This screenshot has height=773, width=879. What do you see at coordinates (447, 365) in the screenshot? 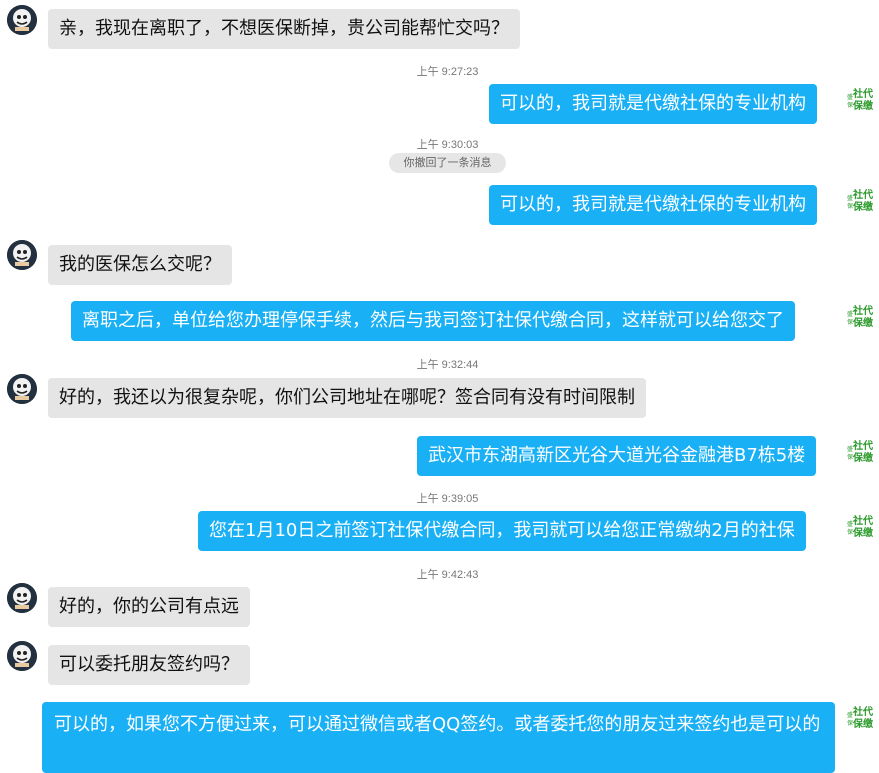
I see `timestamp: 上午 9:32:44` at bounding box center [447, 365].